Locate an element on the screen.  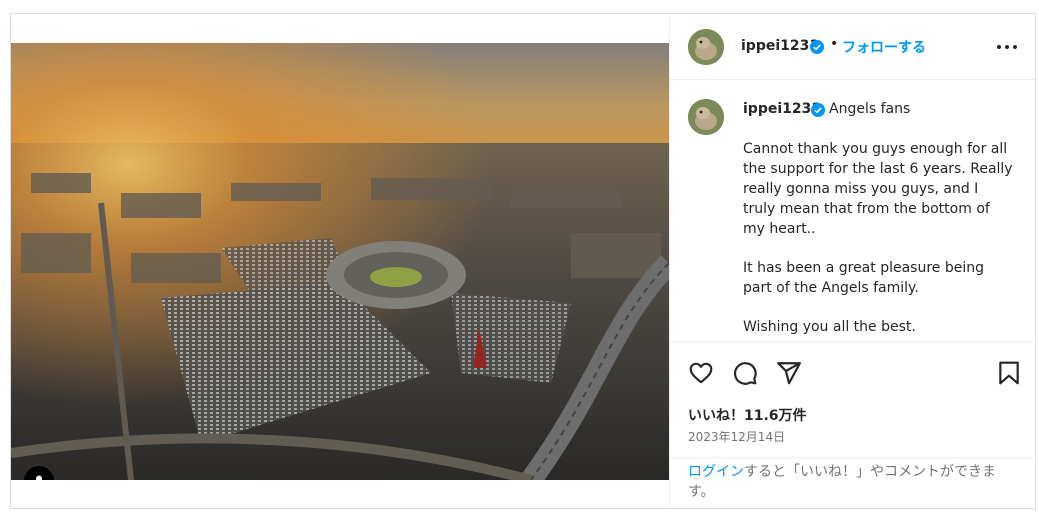
comment-icon is located at coordinates (745, 373).